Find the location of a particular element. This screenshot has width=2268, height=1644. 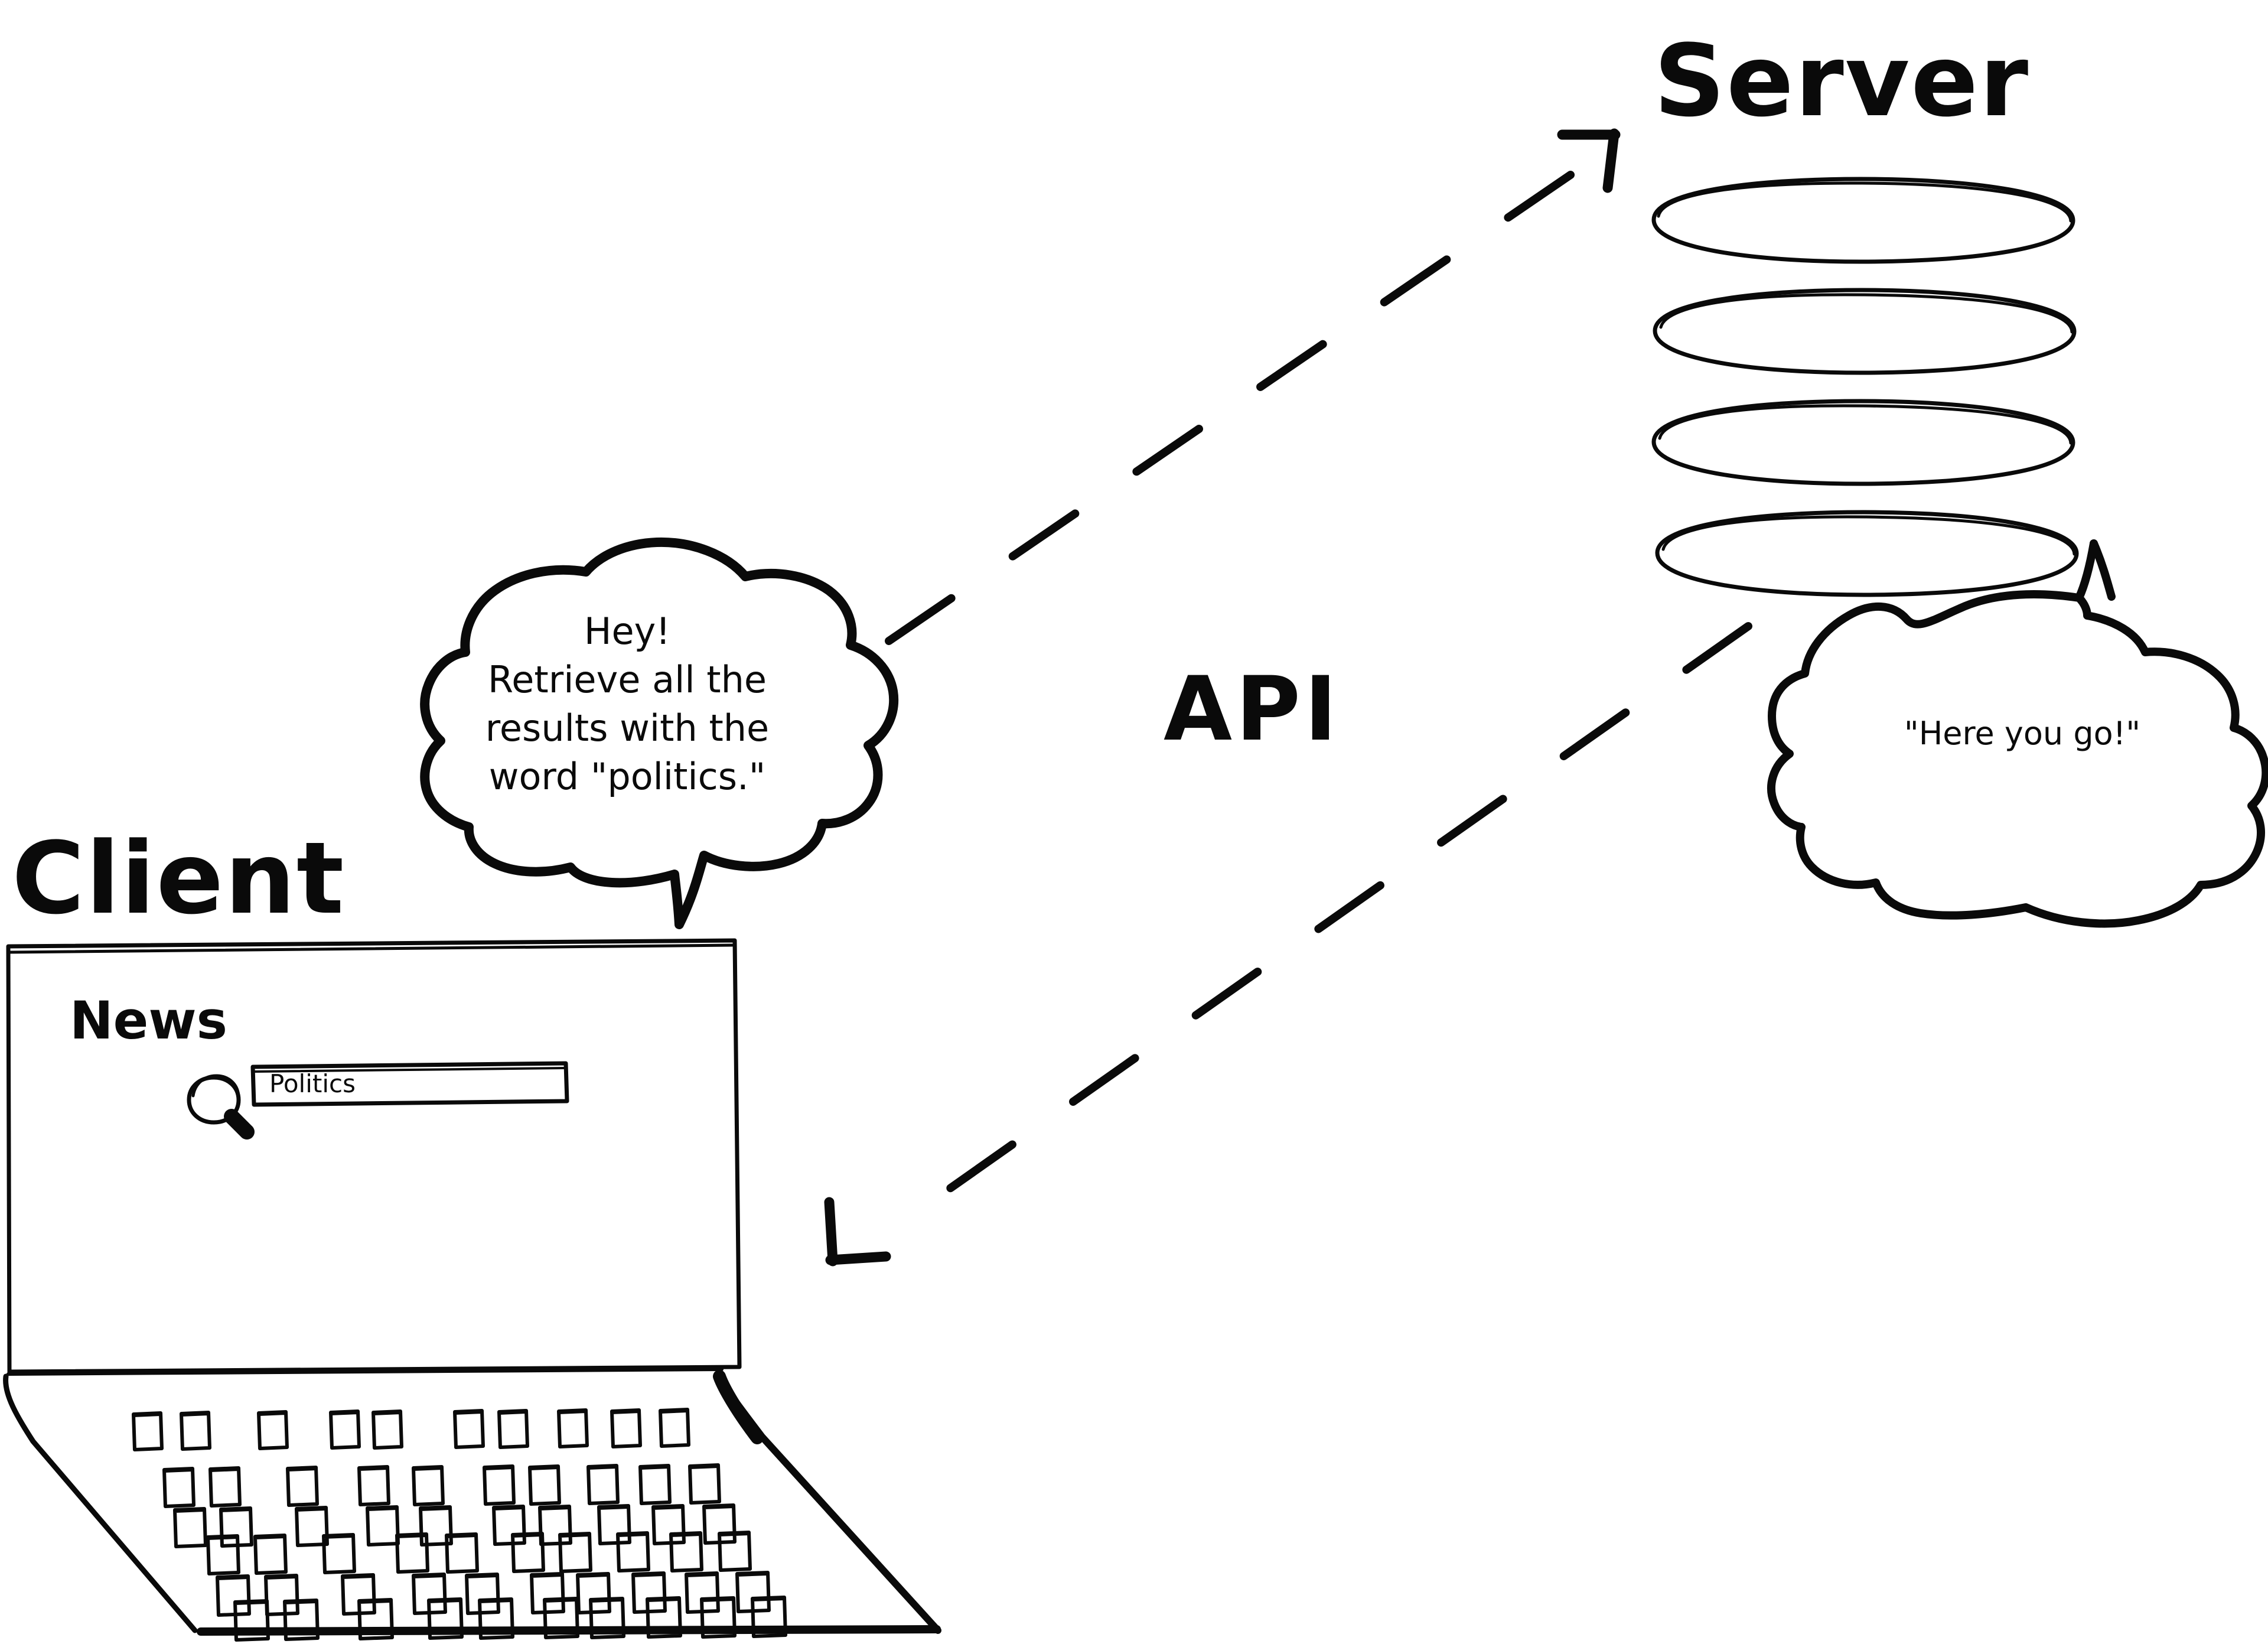

news-app-title: News is located at coordinates (148, 1020).